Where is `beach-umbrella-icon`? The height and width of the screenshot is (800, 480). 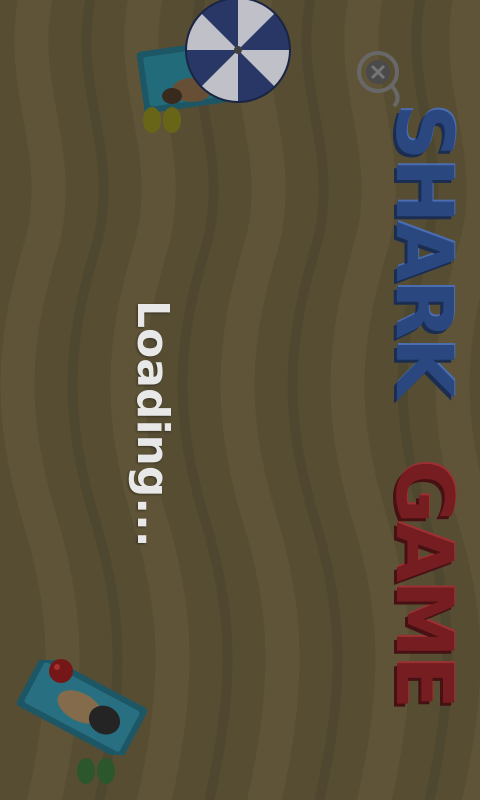
beach-umbrella-icon is located at coordinates (238, 51).